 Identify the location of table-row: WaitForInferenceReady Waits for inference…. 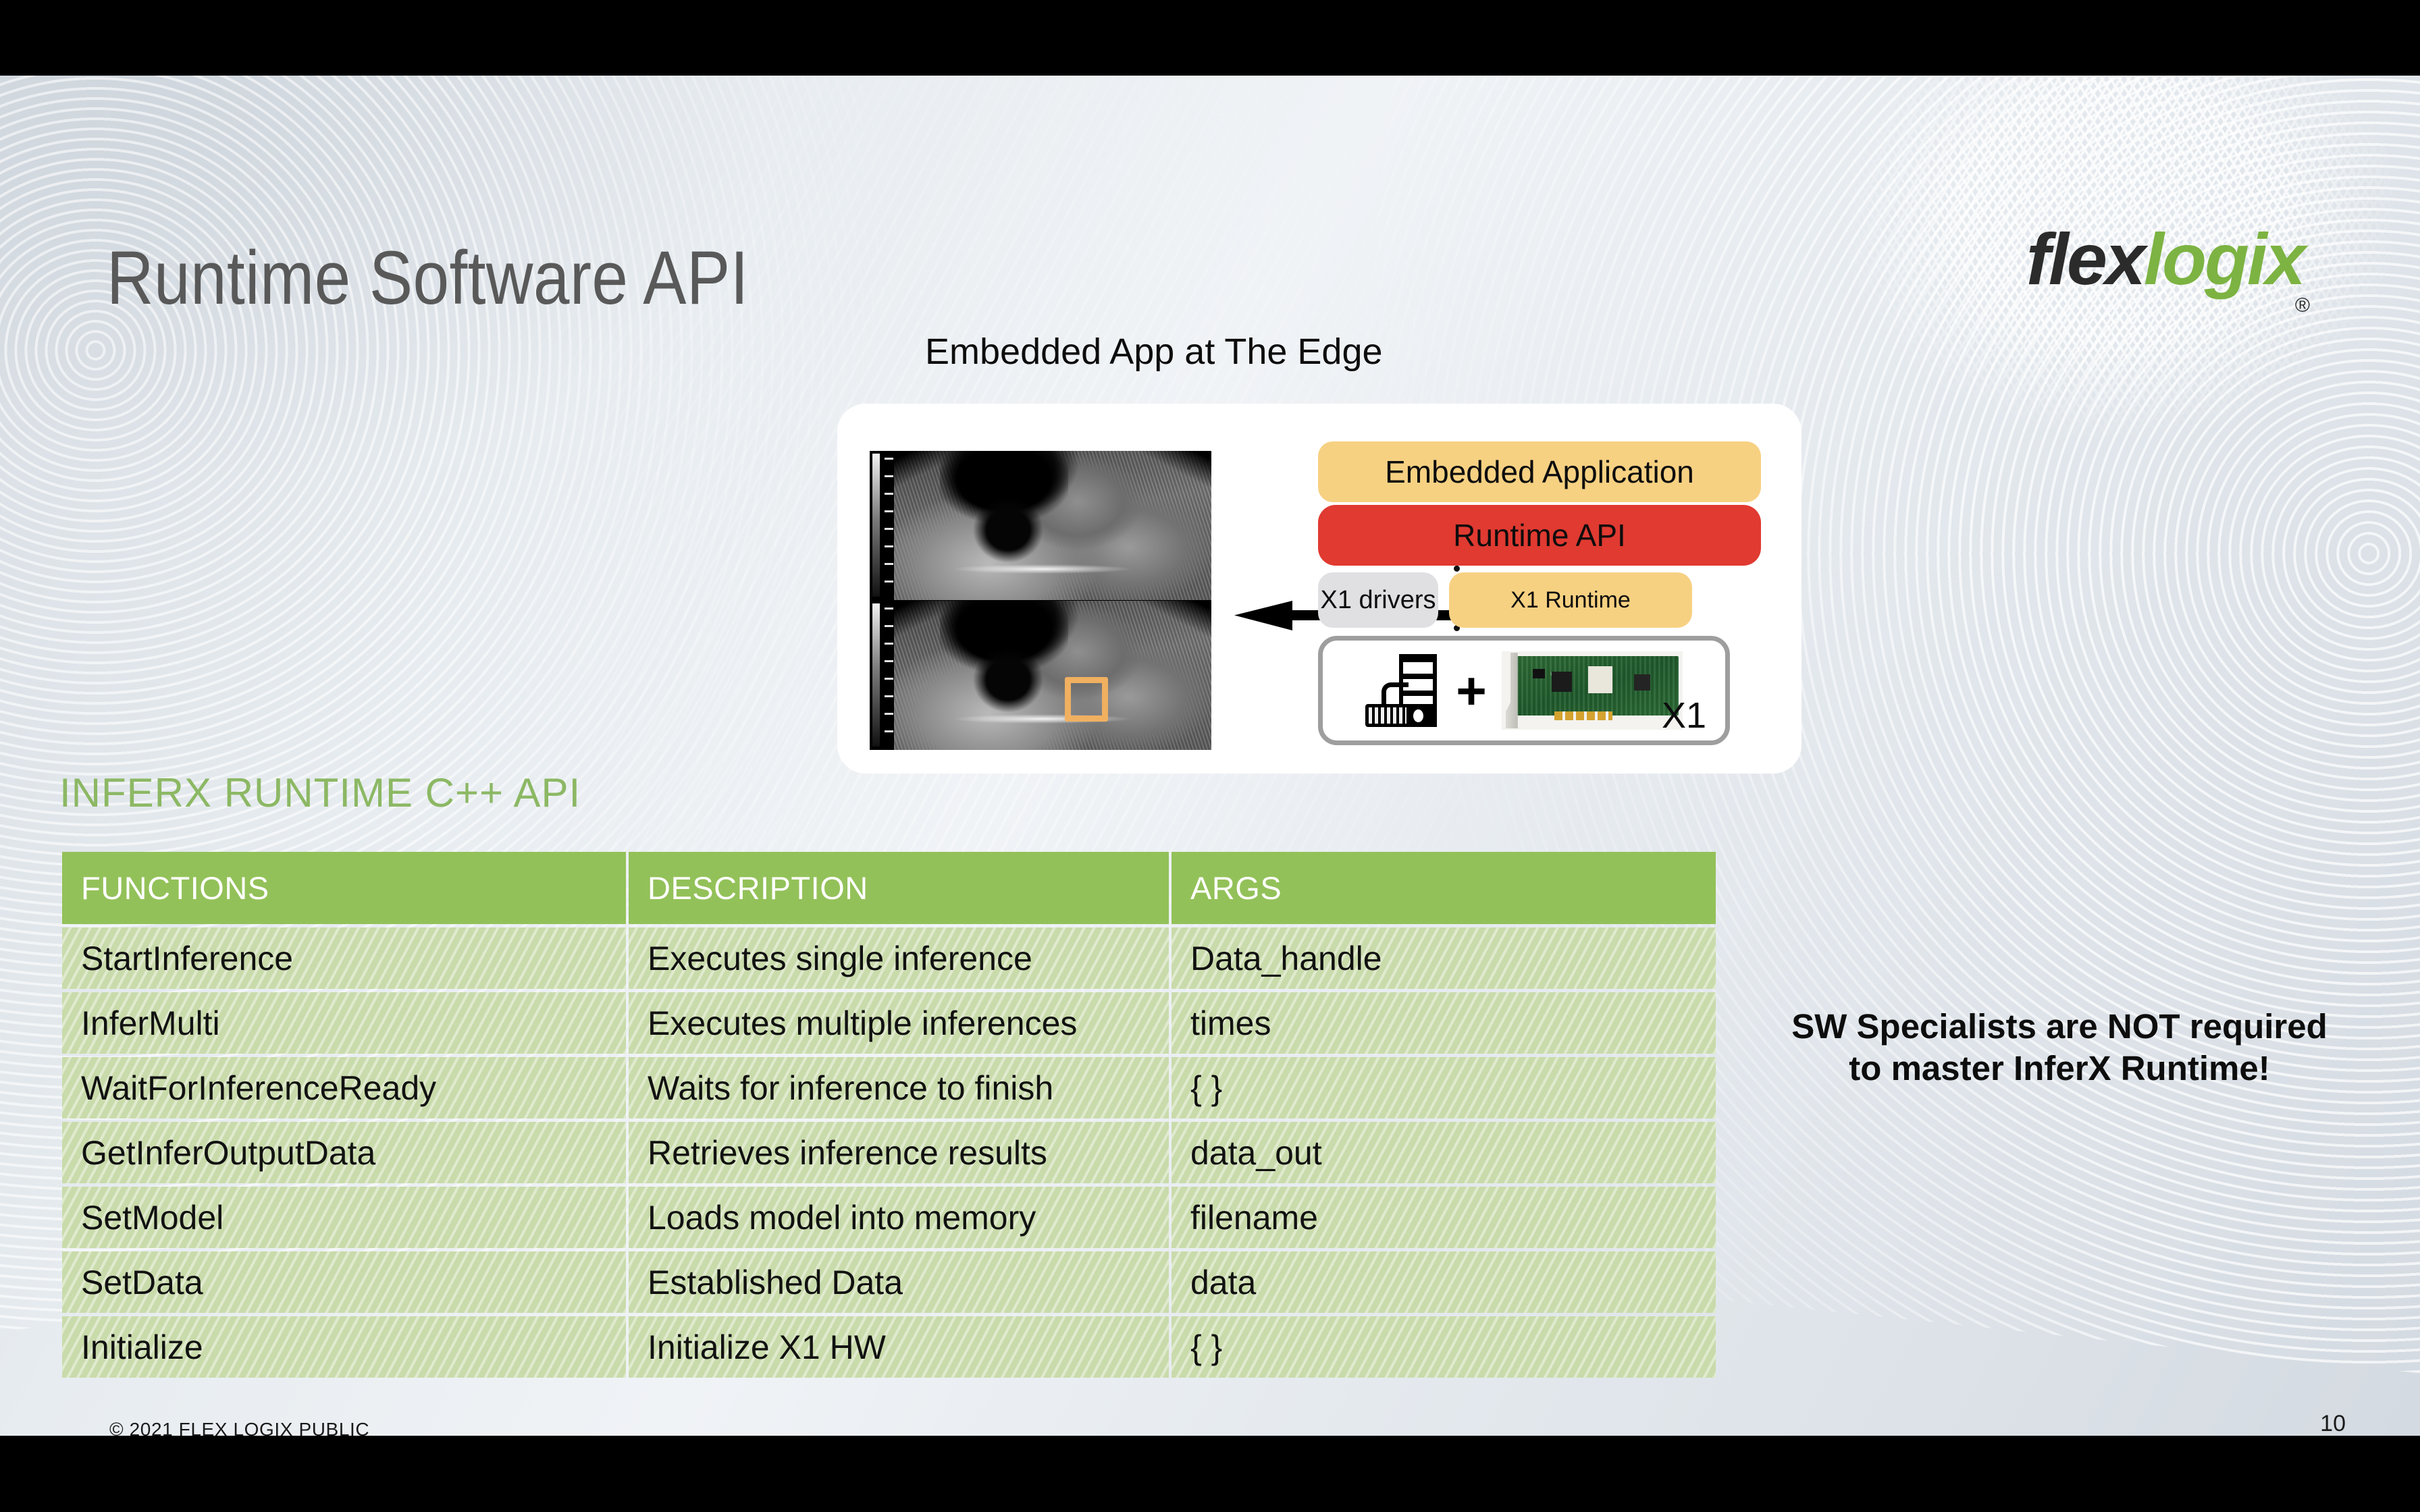
(889, 1087).